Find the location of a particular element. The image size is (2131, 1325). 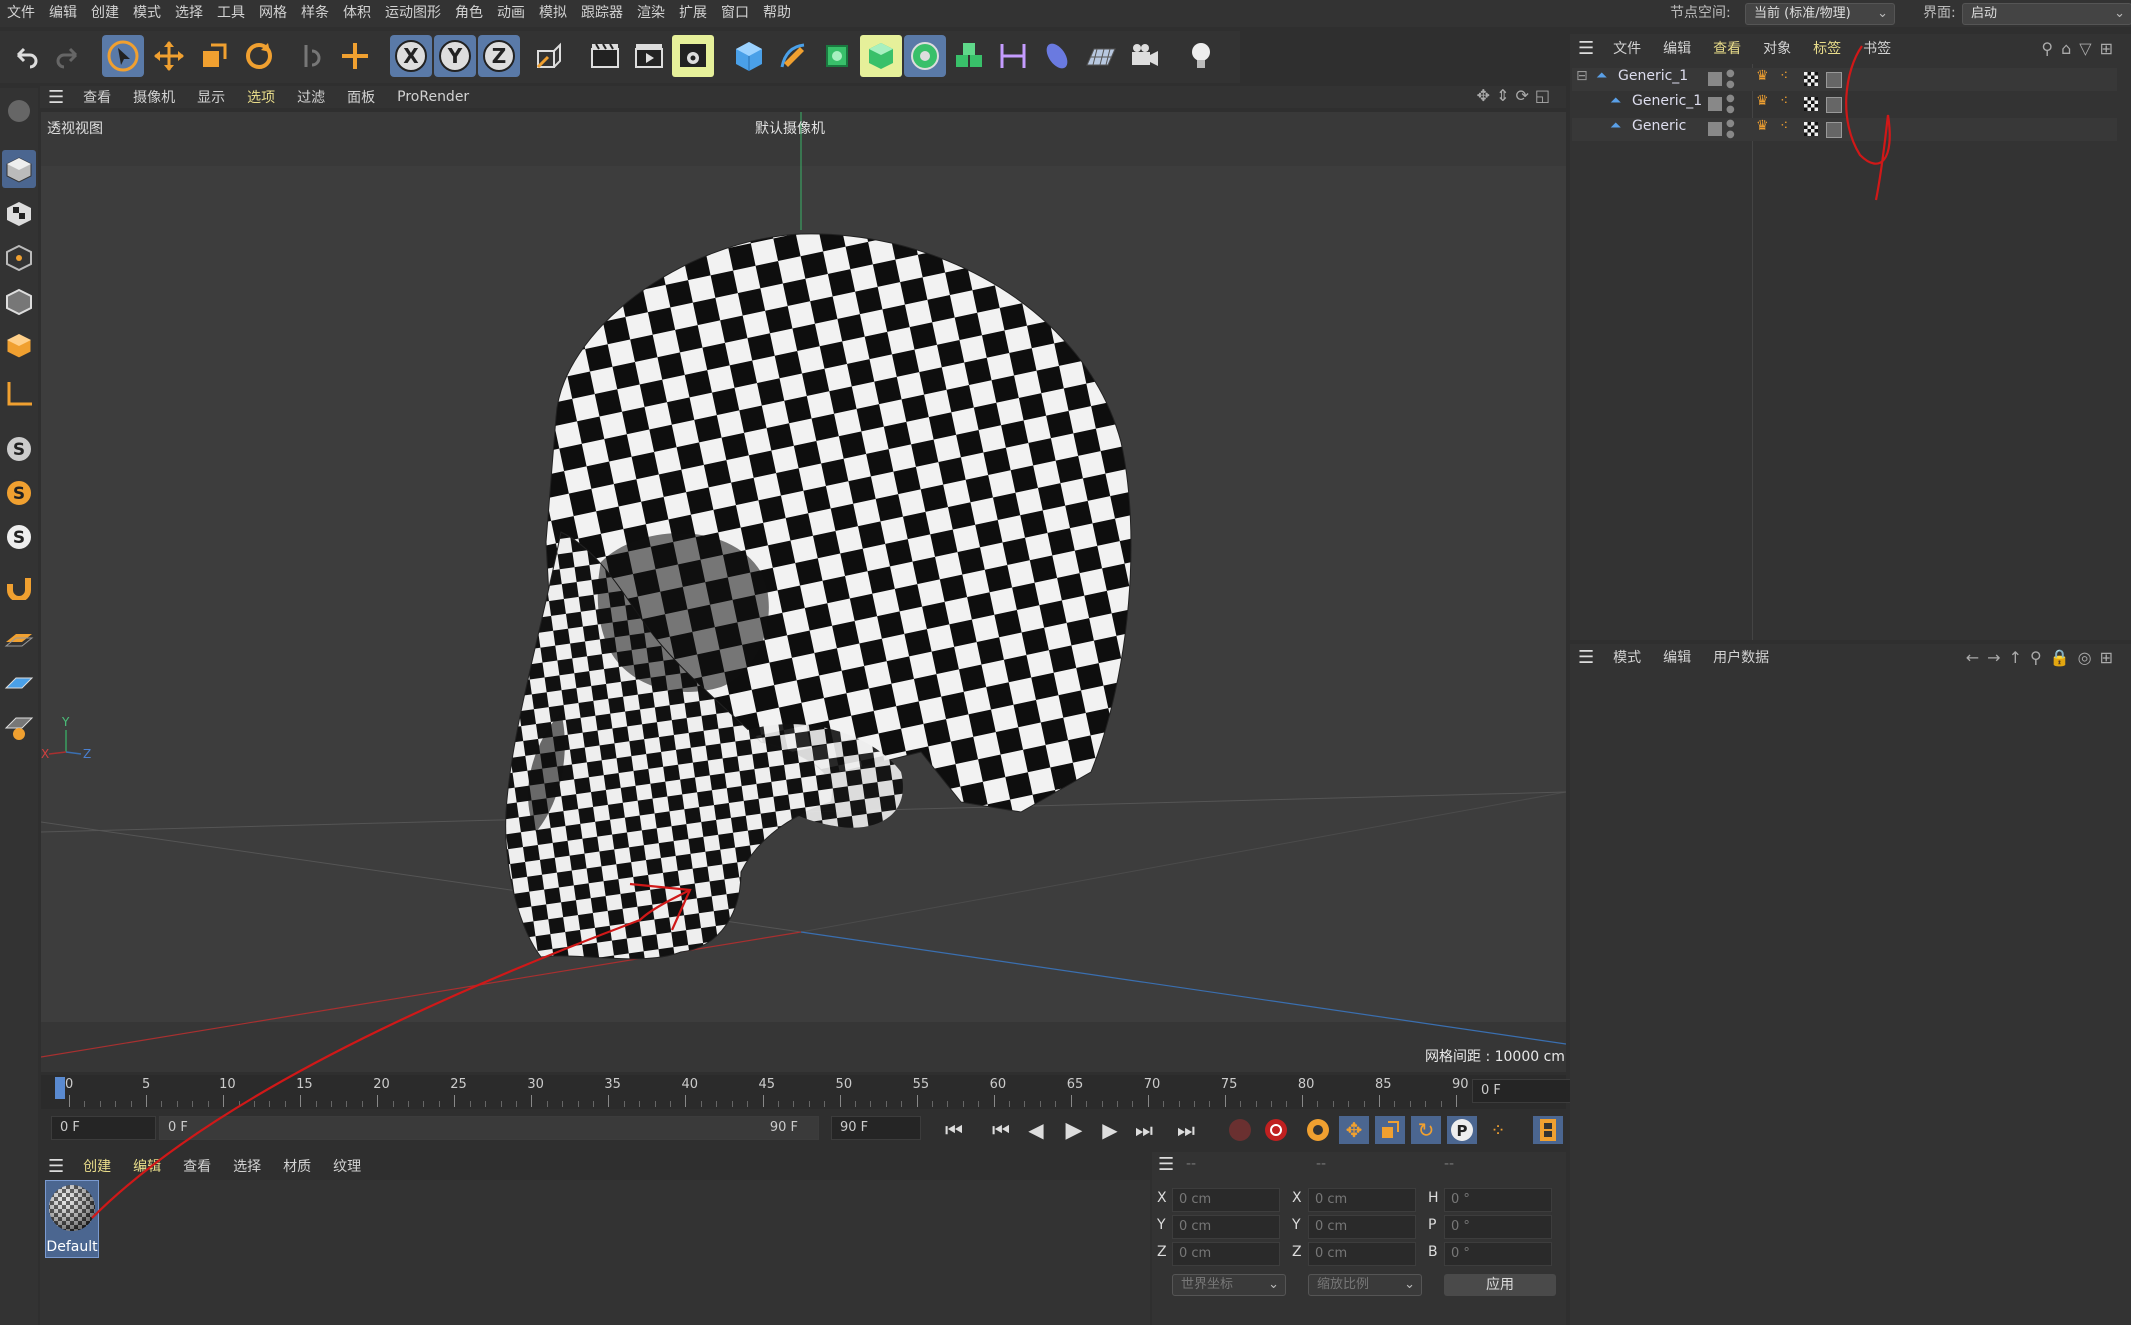

rotate-tool-button is located at coordinates (259, 56).